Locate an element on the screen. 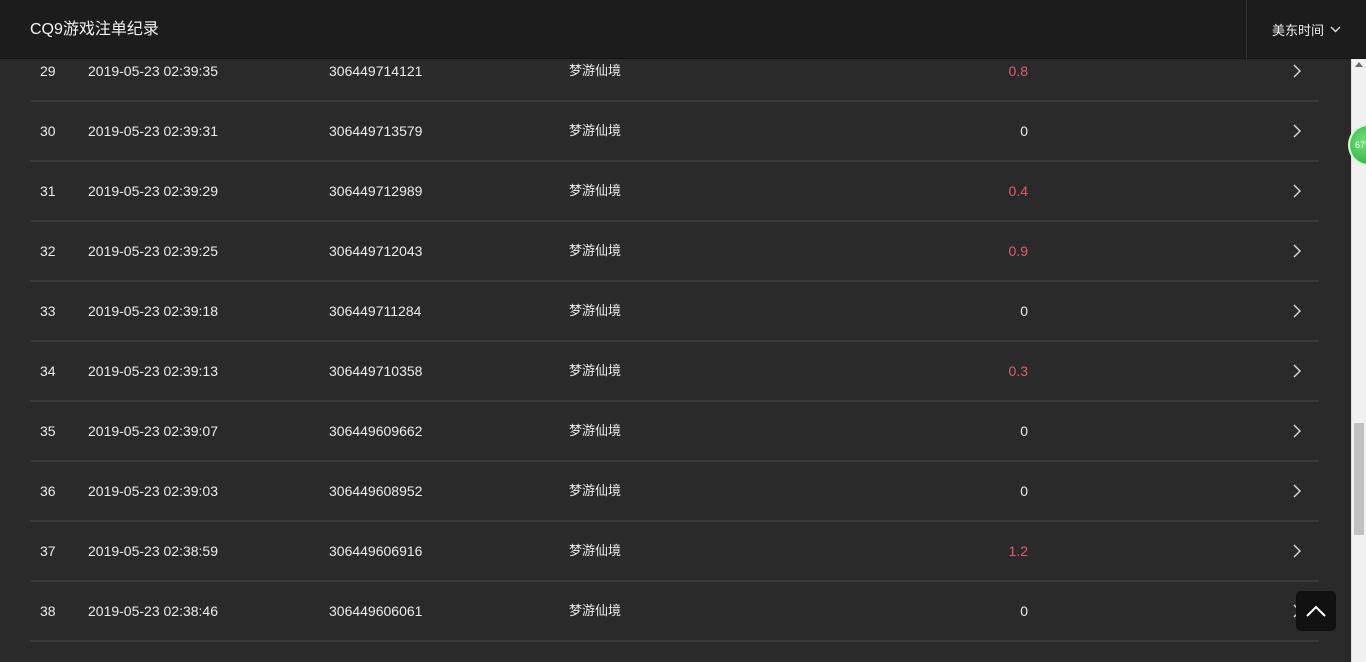 Image resolution: width=1366 pixels, height=662 pixels. row-number: 31 is located at coordinates (48, 191).